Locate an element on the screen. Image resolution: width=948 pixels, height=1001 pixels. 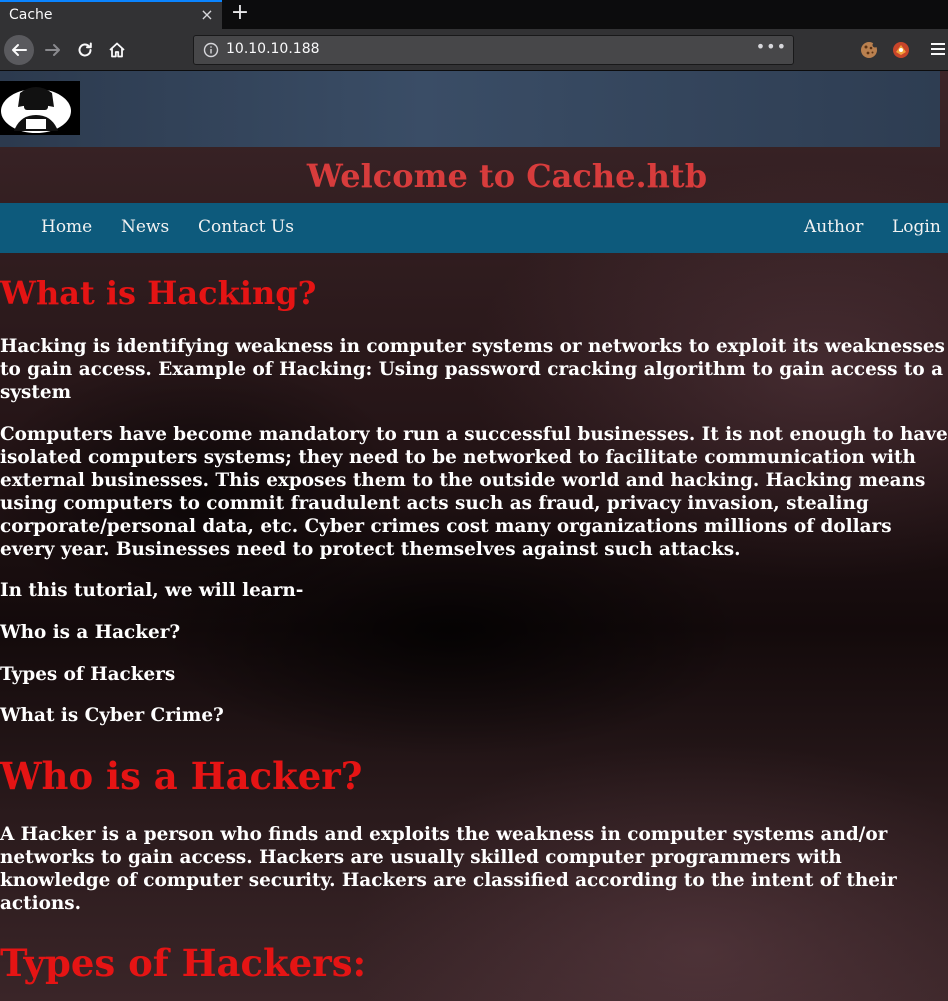
heading-types-of-hackers: Types of Hackers: is located at coordinates (183, 963).